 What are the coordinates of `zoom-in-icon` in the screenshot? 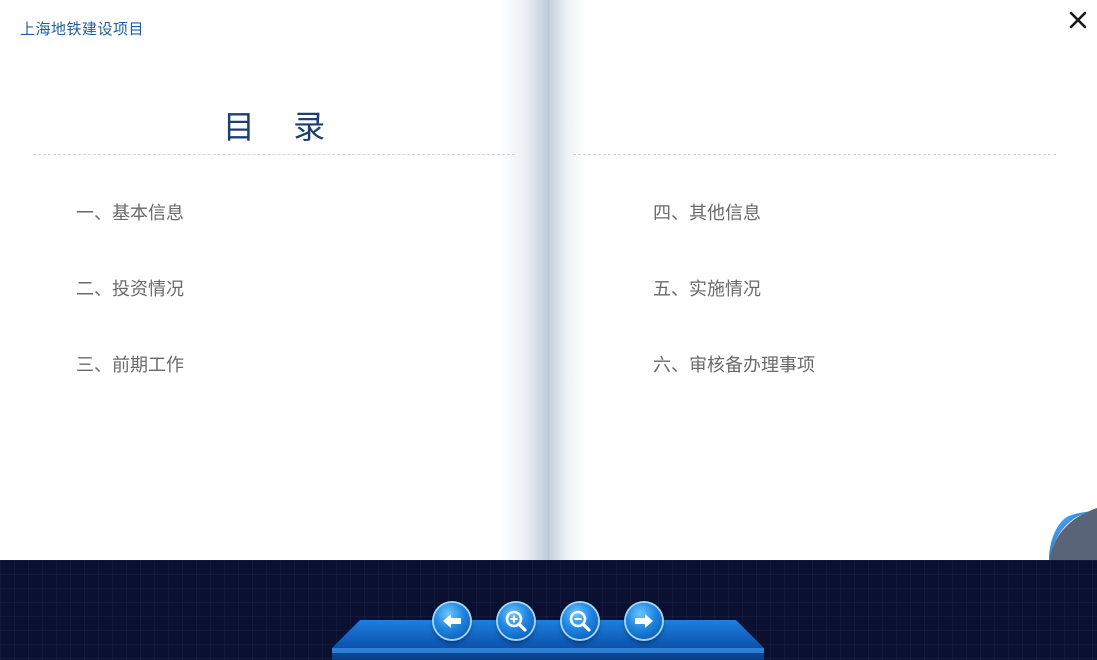 It's located at (516, 621).